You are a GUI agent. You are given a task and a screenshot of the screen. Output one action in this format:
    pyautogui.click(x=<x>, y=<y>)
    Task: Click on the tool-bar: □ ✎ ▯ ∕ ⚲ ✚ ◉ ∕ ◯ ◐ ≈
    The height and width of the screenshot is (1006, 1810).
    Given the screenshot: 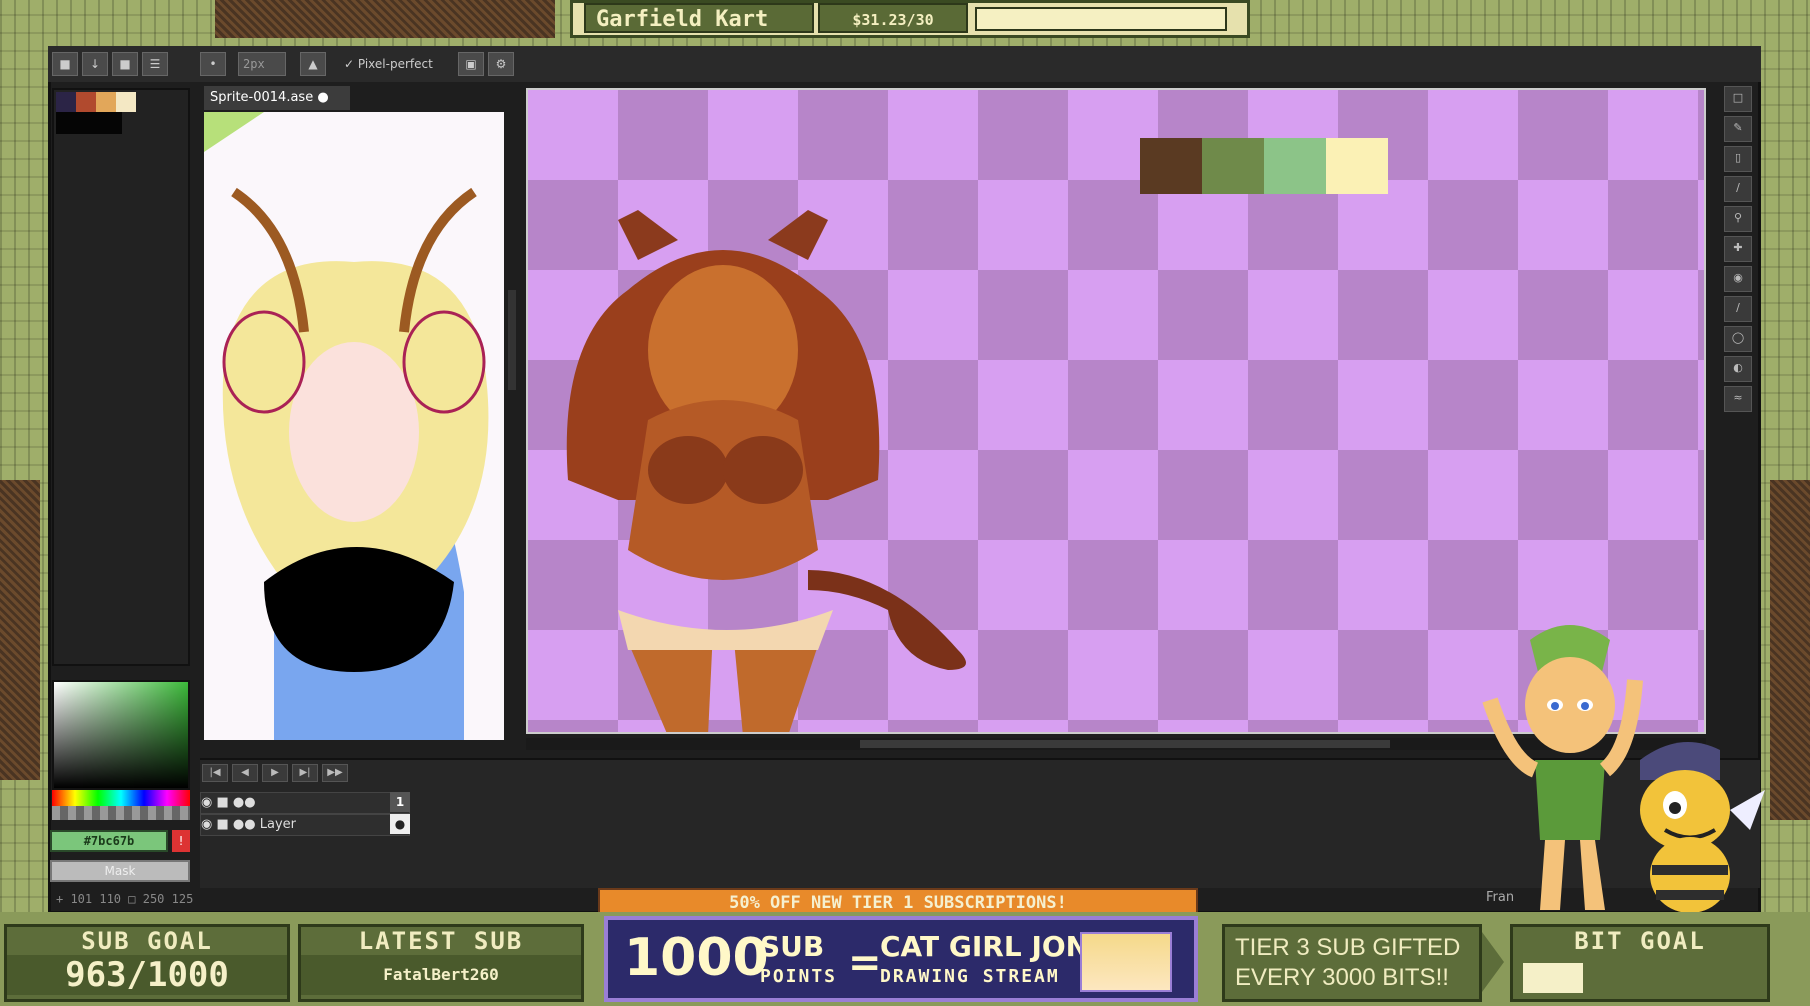 What is the action you would take?
    pyautogui.click(x=1738, y=249)
    